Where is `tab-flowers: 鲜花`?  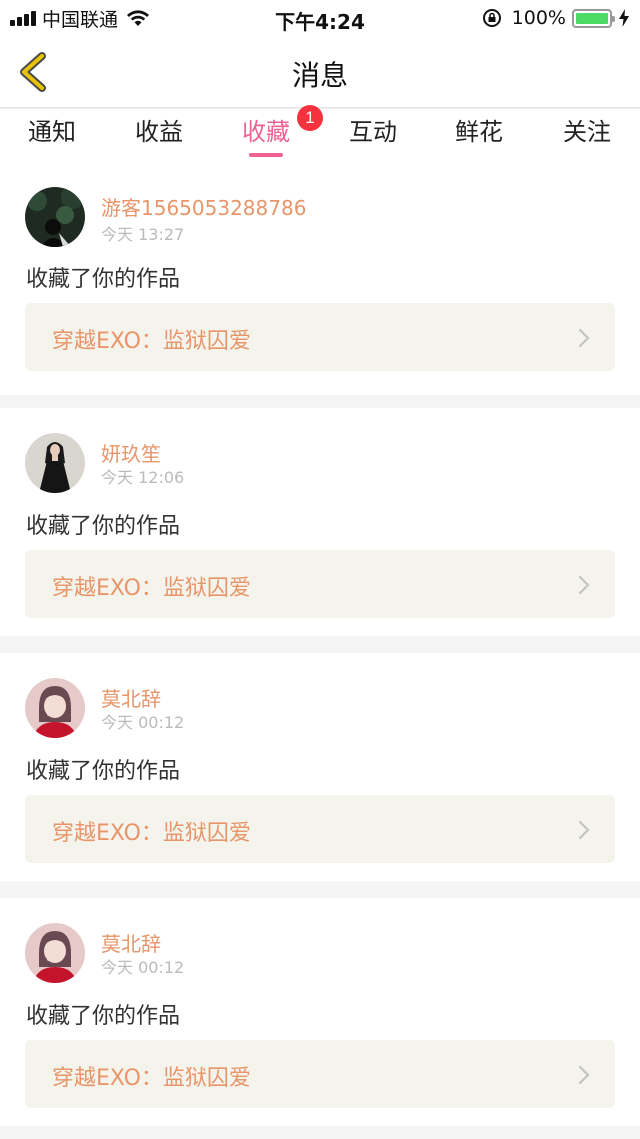 tab-flowers: 鲜花 is located at coordinates (479, 140).